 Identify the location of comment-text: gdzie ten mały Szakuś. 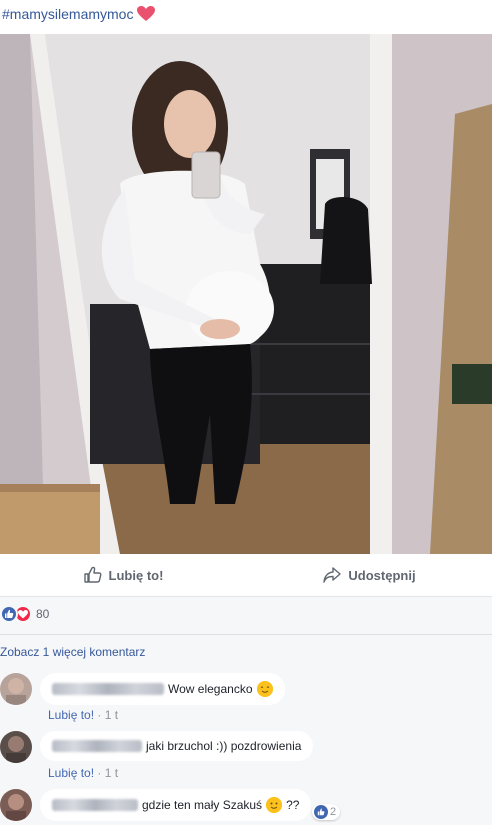
(202, 805).